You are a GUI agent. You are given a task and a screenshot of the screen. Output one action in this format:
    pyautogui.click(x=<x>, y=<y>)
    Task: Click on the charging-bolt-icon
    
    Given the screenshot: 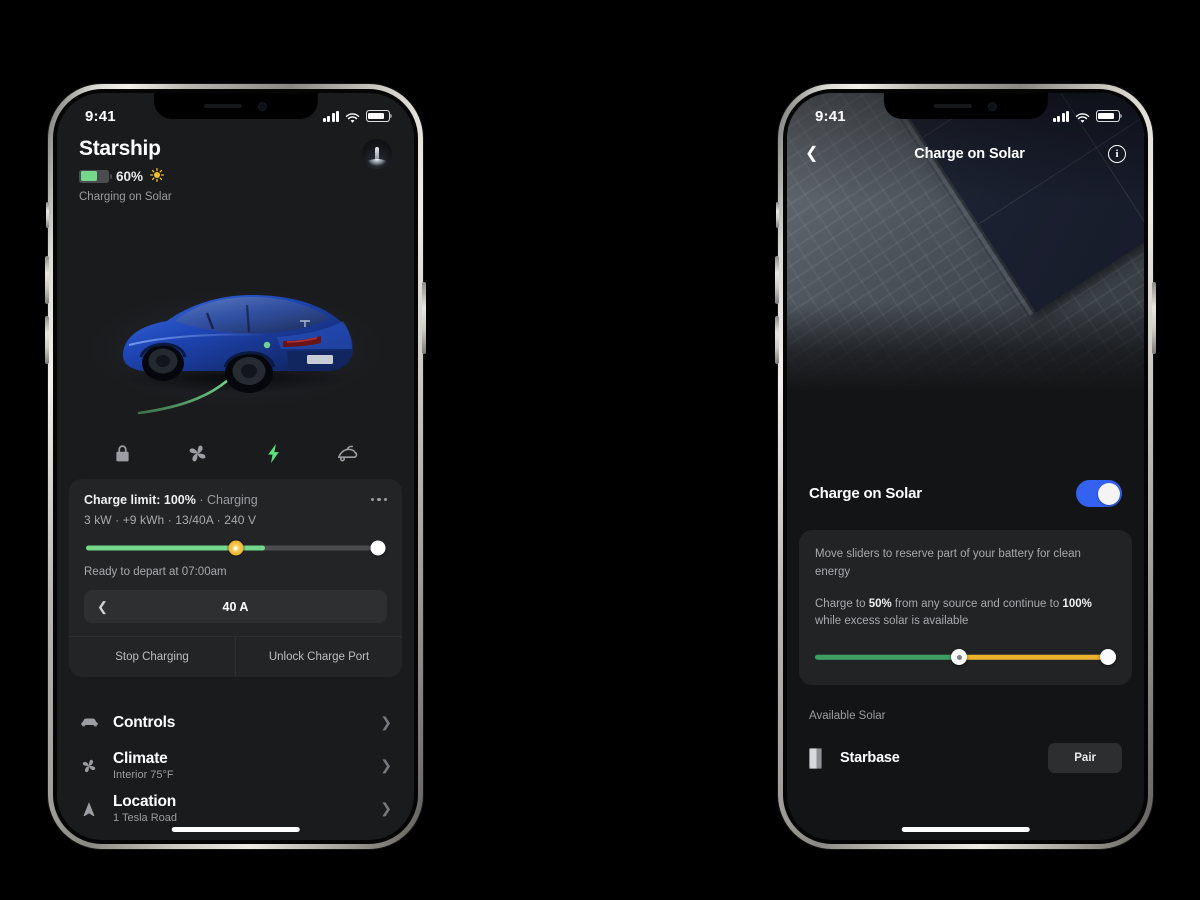 What is the action you would take?
    pyautogui.click(x=273, y=453)
    